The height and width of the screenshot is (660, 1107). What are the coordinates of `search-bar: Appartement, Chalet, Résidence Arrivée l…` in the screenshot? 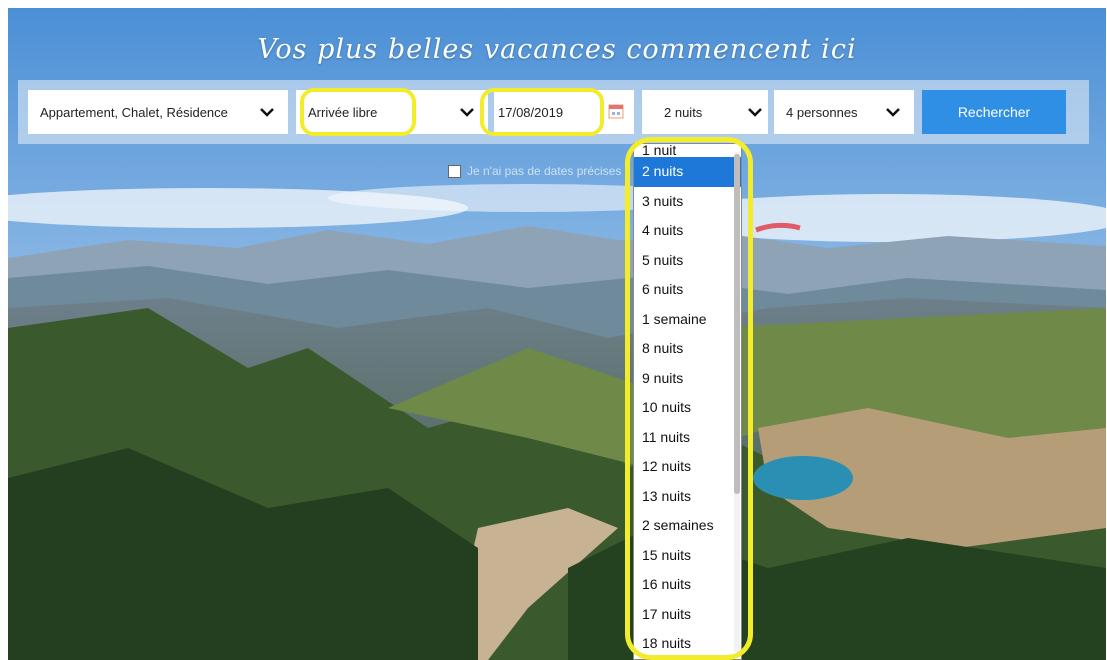 It's located at (553, 112).